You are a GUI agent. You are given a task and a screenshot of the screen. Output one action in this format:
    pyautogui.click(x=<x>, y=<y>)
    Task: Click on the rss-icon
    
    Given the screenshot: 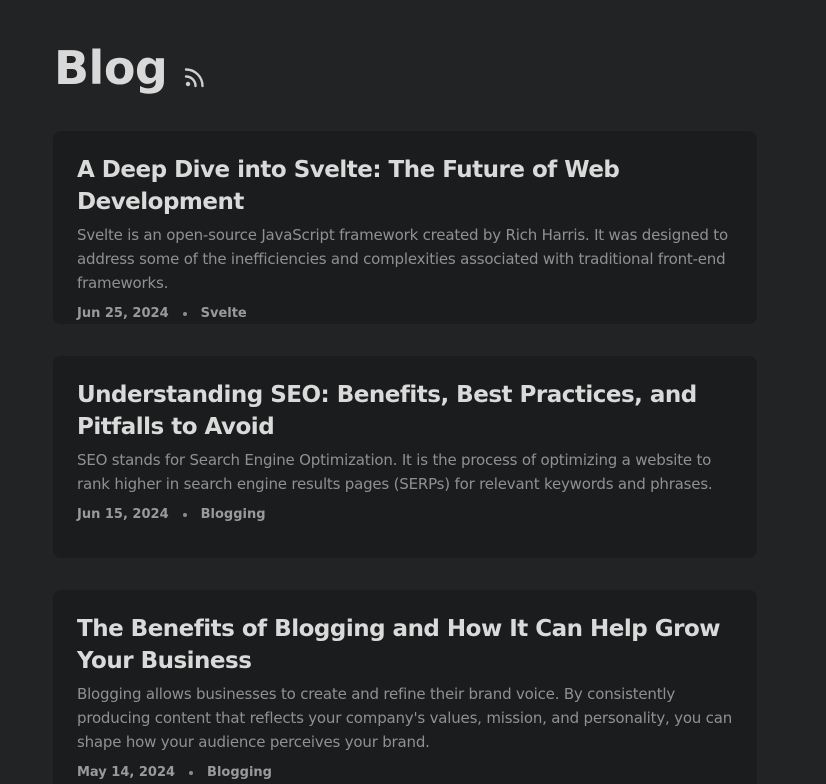 What is the action you would take?
    pyautogui.click(x=195, y=77)
    